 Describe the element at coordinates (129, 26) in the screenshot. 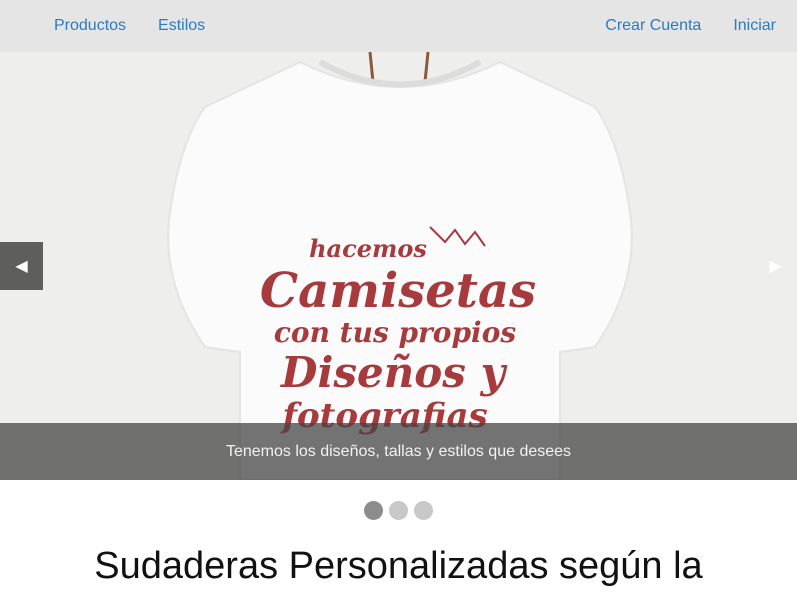

I see `nav-left: Productos Estilos` at that location.